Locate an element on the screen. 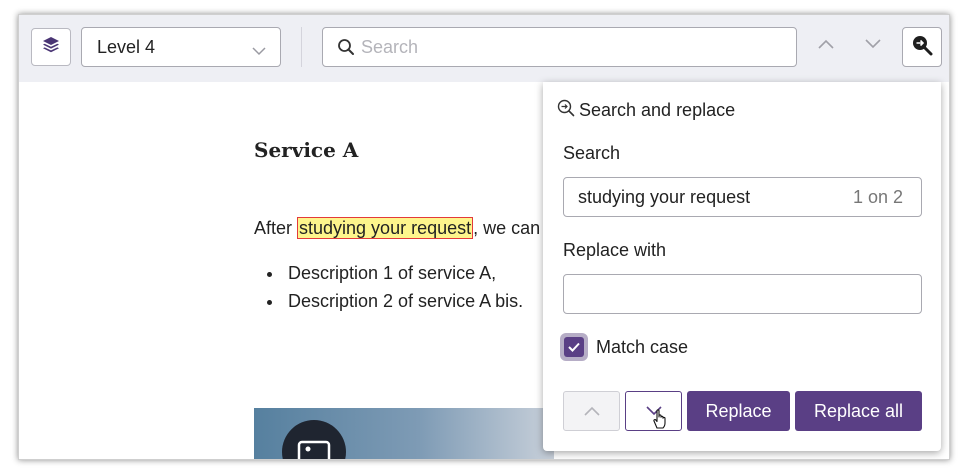 The width and height of the screenshot is (966, 469). hand-cursor-icon is located at coordinates (660, 421).